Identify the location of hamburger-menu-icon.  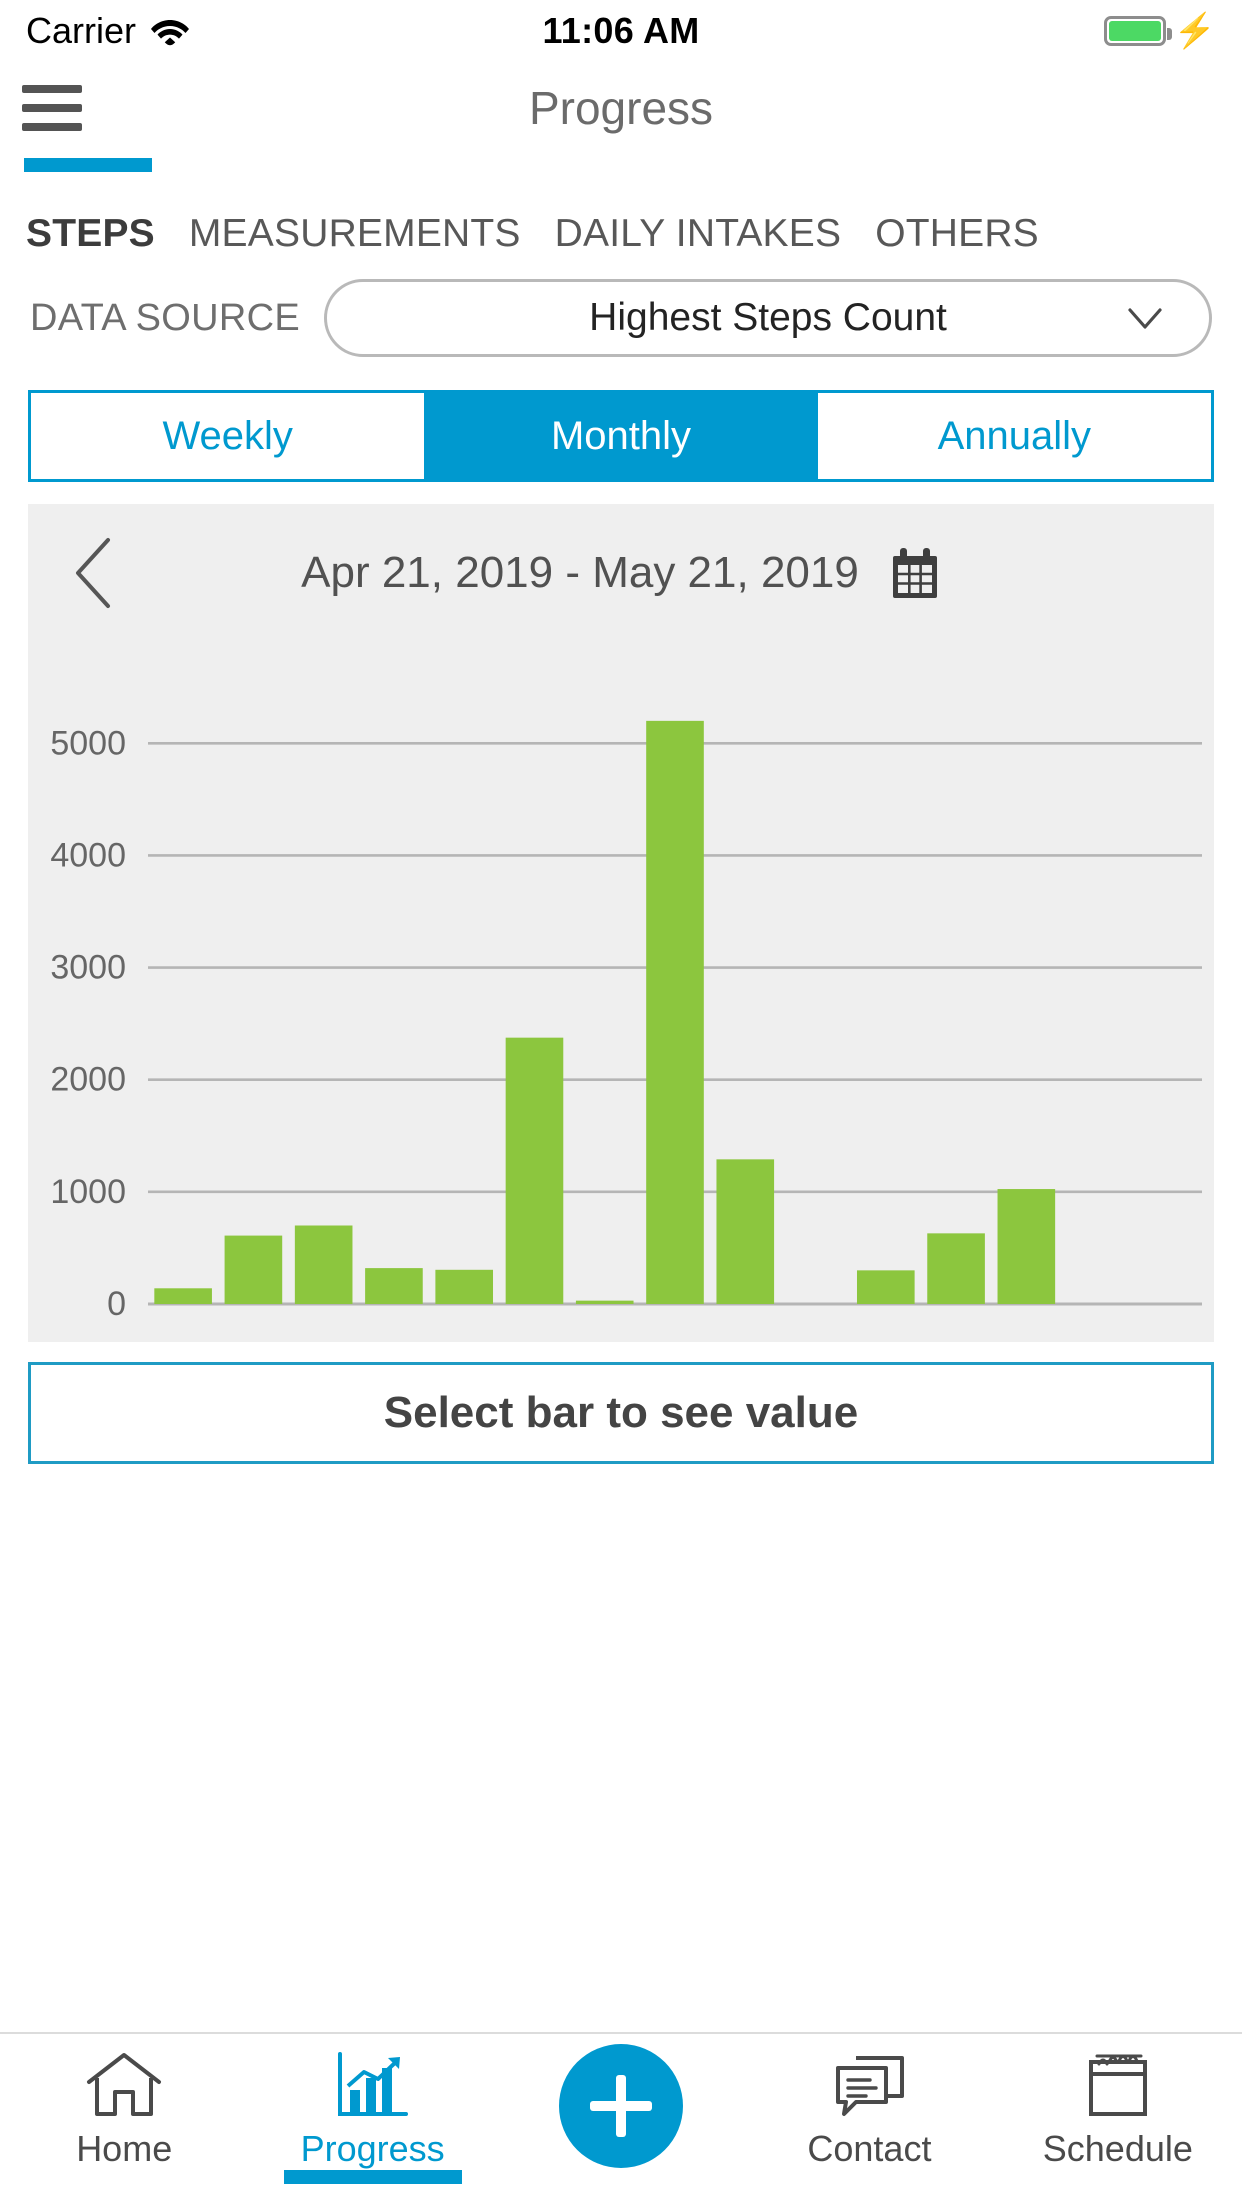
(52, 108).